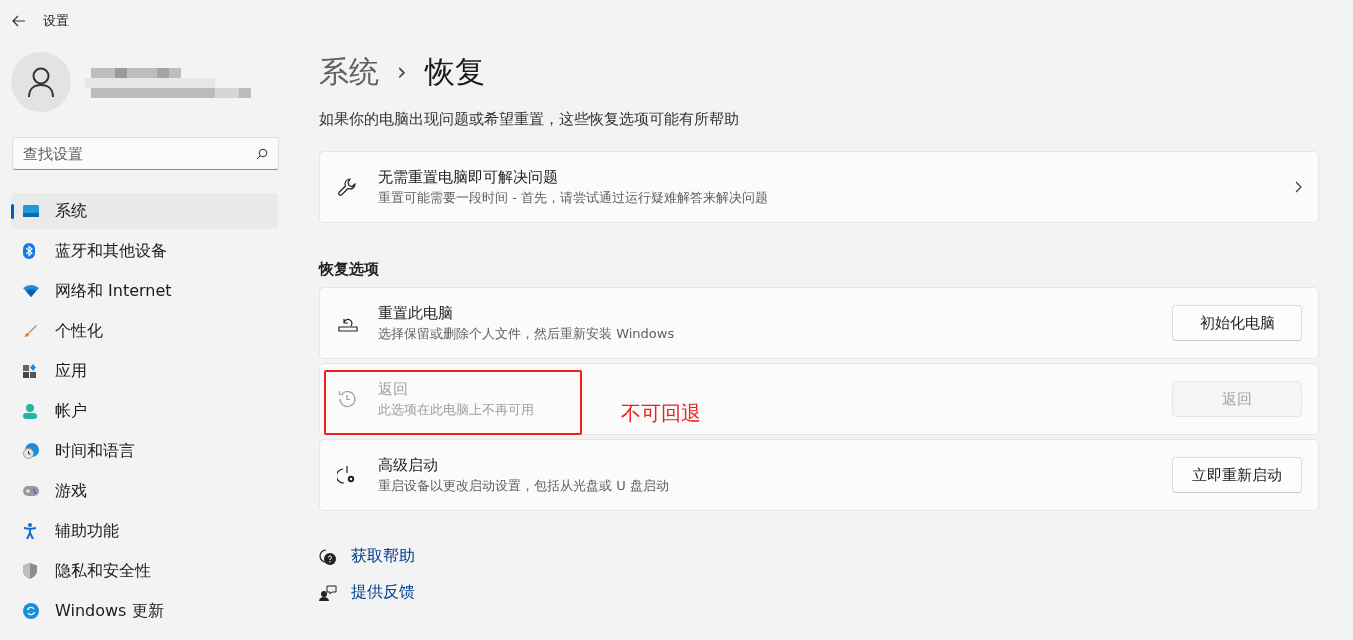 This screenshot has width=1353, height=640. I want to click on apps-icon, so click(30, 371).